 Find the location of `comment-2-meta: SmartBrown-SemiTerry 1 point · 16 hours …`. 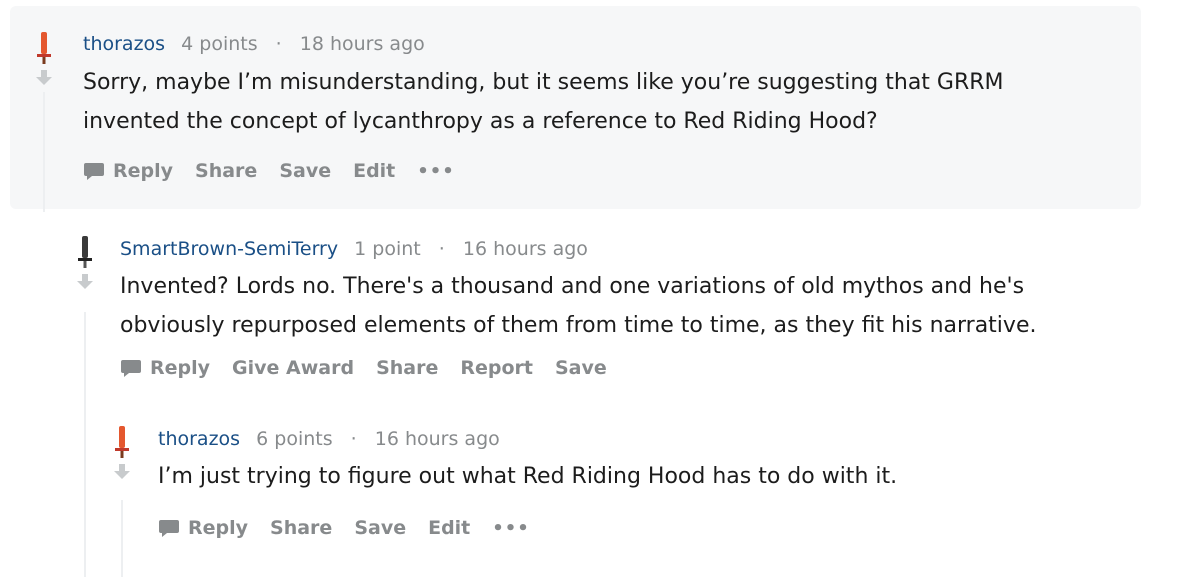

comment-2-meta: SmartBrown-SemiTerry 1 point · 16 hours … is located at coordinates (354, 249).